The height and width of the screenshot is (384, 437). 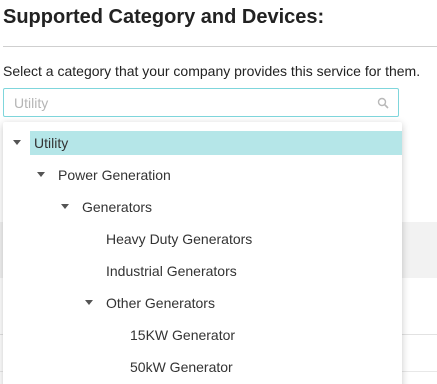 I want to click on tree-node-generators: Generators, so click(x=202, y=207).